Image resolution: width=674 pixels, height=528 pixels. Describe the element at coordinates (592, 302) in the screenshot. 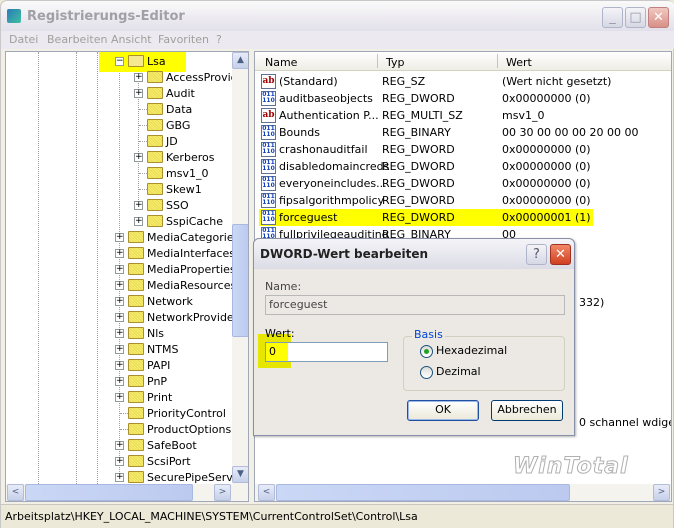

I see `partial-value: 332)` at that location.